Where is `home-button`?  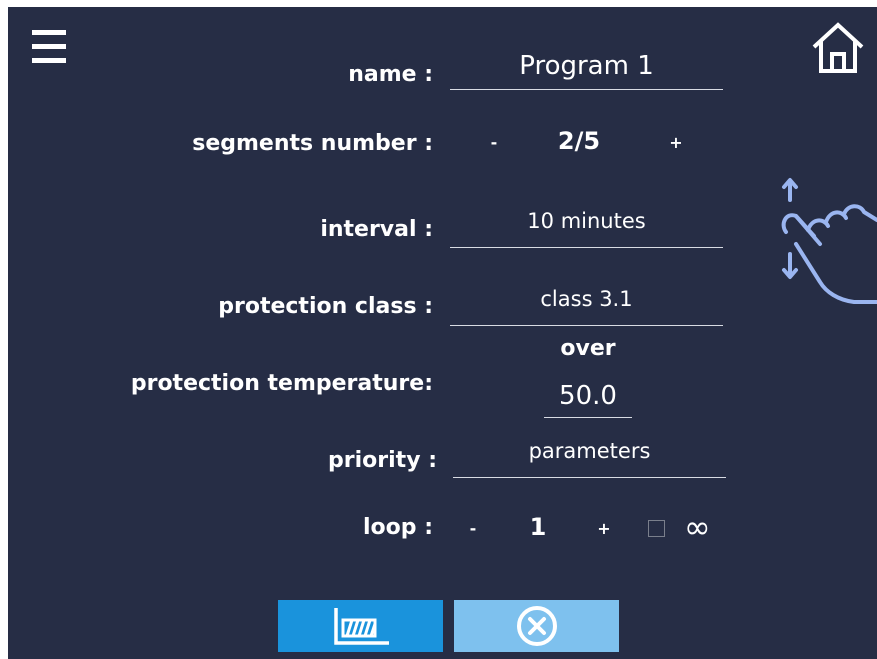
home-button is located at coordinates (838, 48).